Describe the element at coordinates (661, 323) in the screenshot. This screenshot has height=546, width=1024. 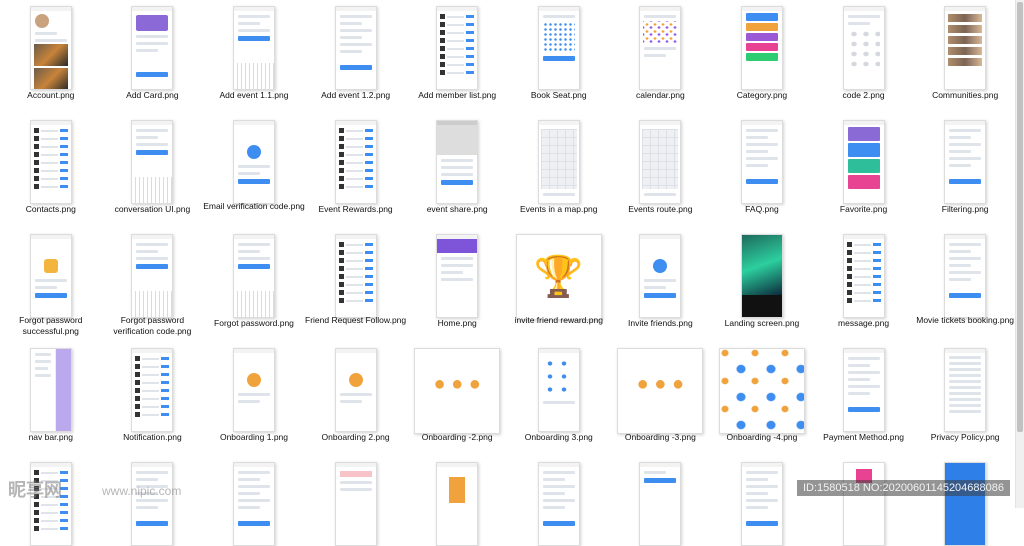
I see `file-name: Invite friends.png` at that location.